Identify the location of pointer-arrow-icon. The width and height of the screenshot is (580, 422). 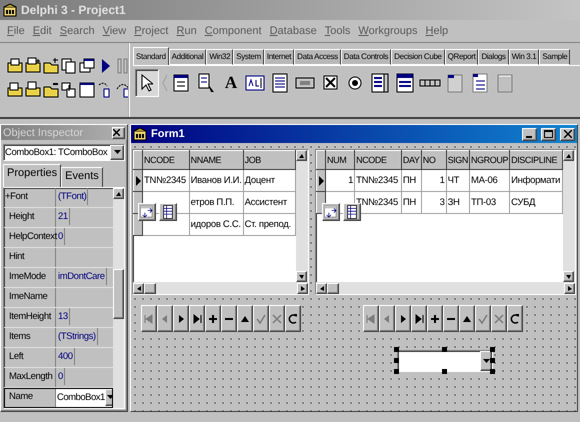
(147, 83).